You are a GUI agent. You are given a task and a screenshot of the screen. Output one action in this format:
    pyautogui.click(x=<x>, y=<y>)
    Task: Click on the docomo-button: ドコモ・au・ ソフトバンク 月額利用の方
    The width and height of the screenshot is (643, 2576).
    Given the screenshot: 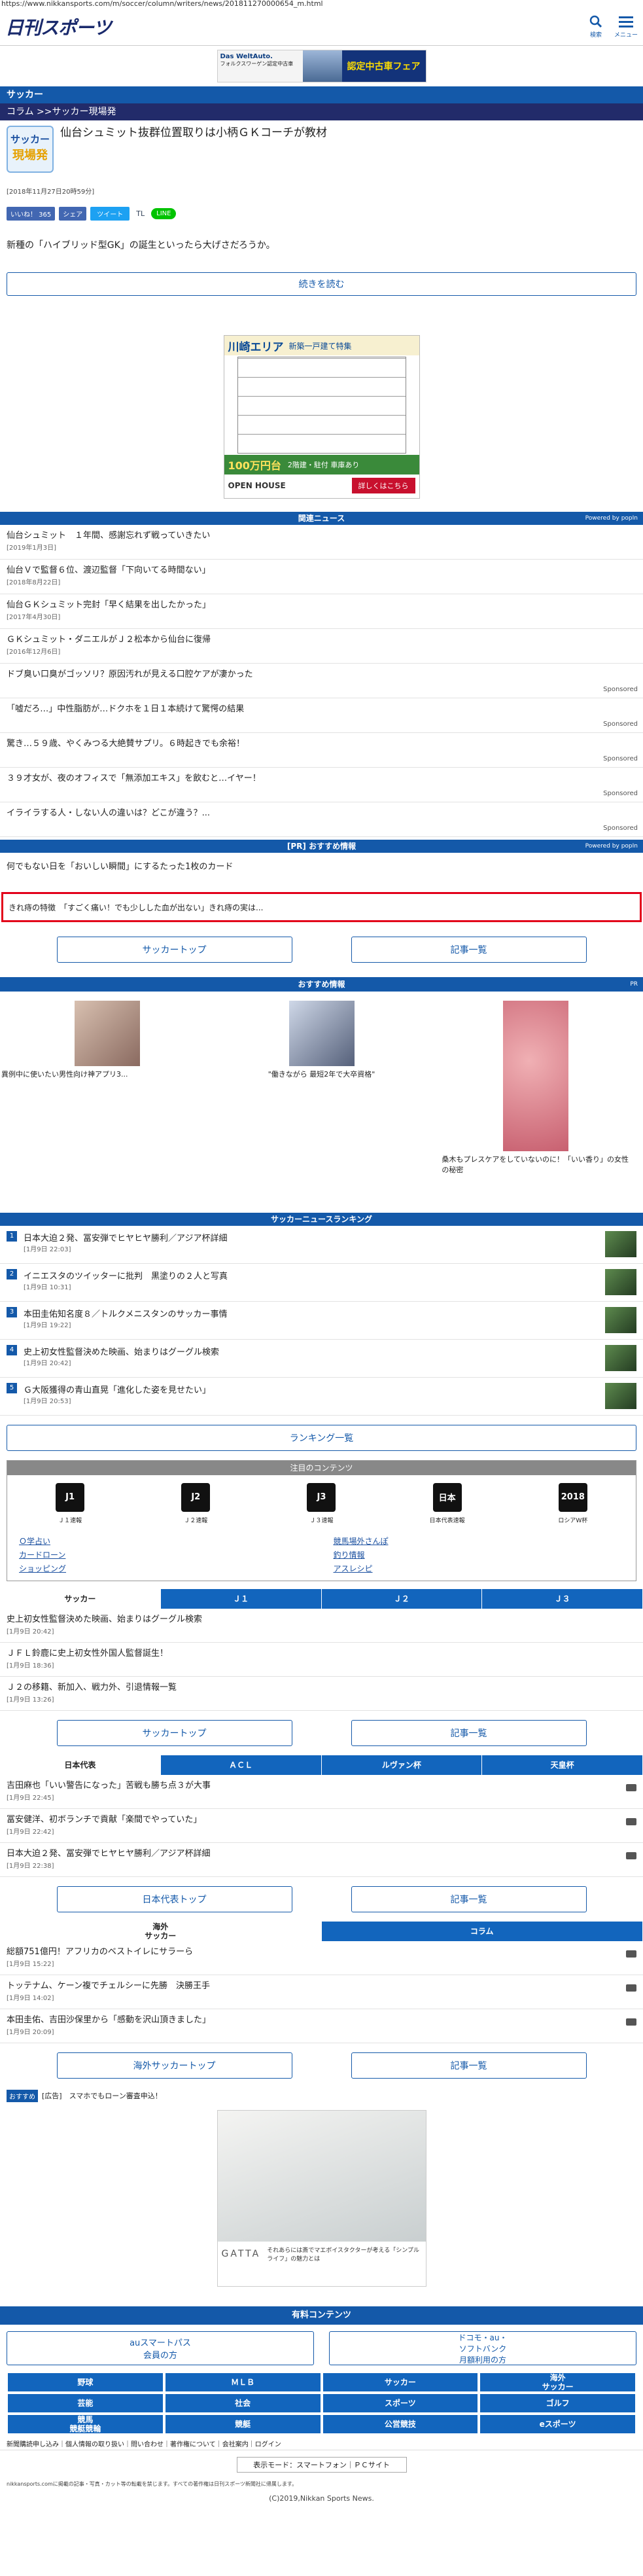 What is the action you would take?
    pyautogui.click(x=482, y=2348)
    